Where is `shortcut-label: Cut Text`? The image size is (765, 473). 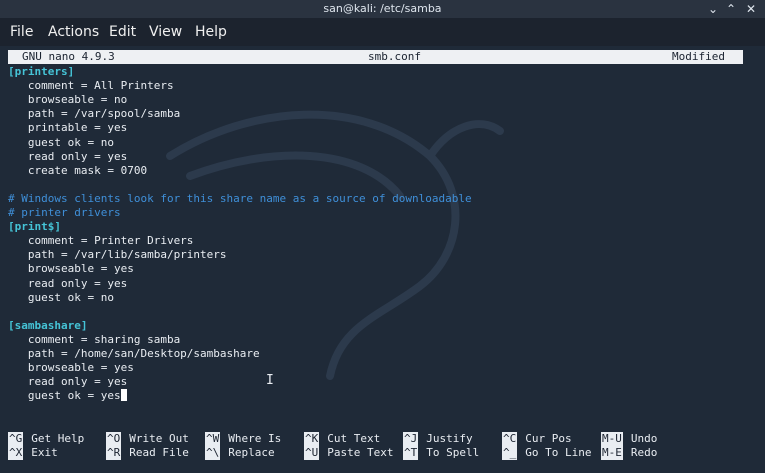
shortcut-label: Cut Text is located at coordinates (354, 438).